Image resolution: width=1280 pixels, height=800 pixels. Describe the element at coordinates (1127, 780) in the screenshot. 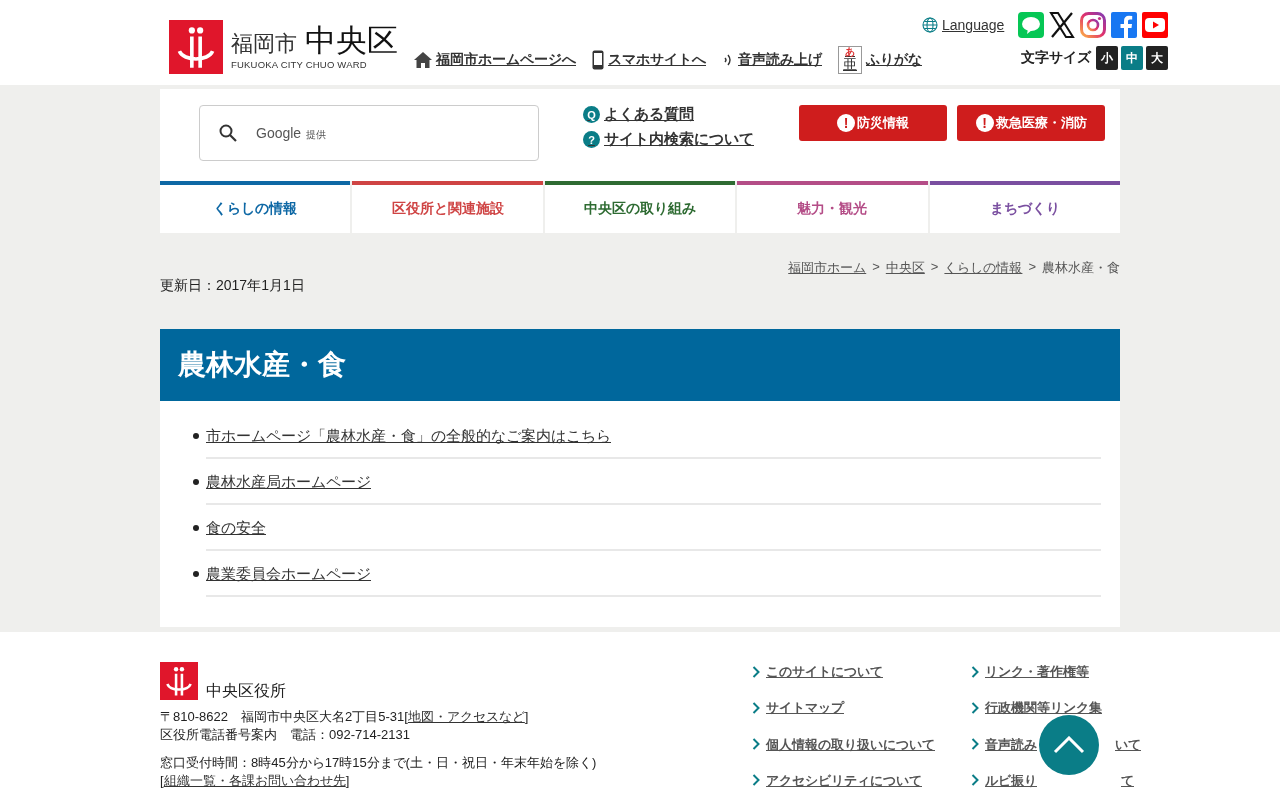

I see `footer-link: て` at that location.